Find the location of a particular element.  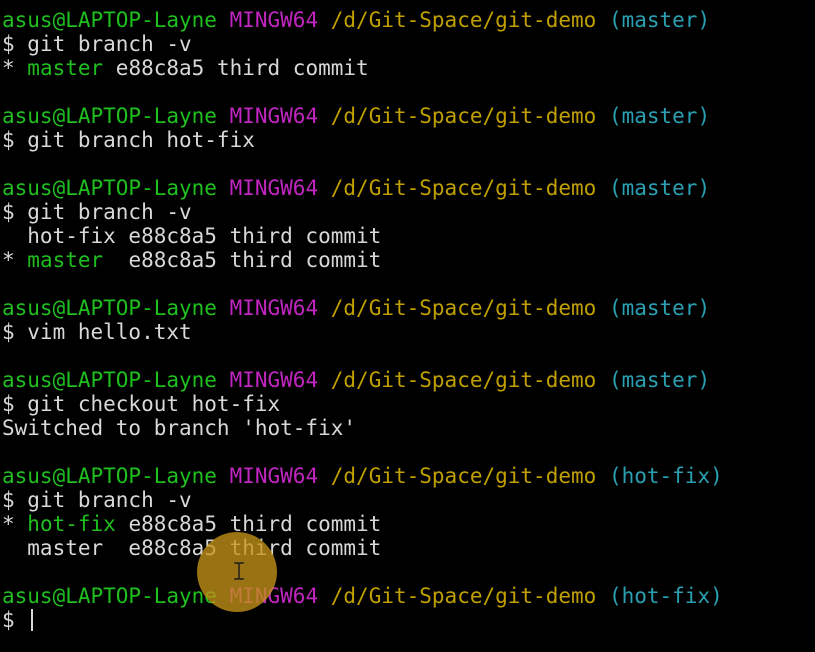

current-branch-line: * hot-fix e88c8a5 third commit is located at coordinates (407, 524).